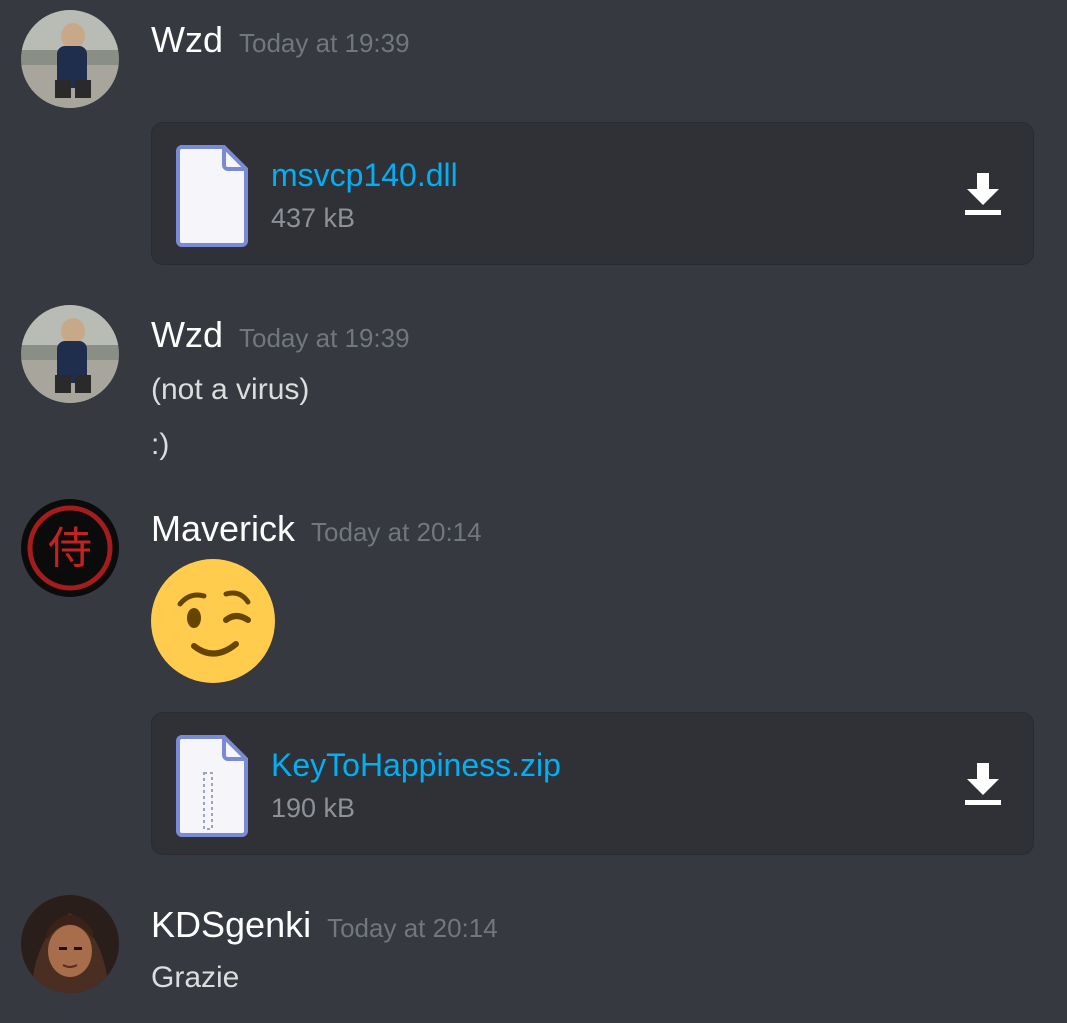 This screenshot has height=1023, width=1067. I want to click on username: KDSgenki, so click(231, 924).